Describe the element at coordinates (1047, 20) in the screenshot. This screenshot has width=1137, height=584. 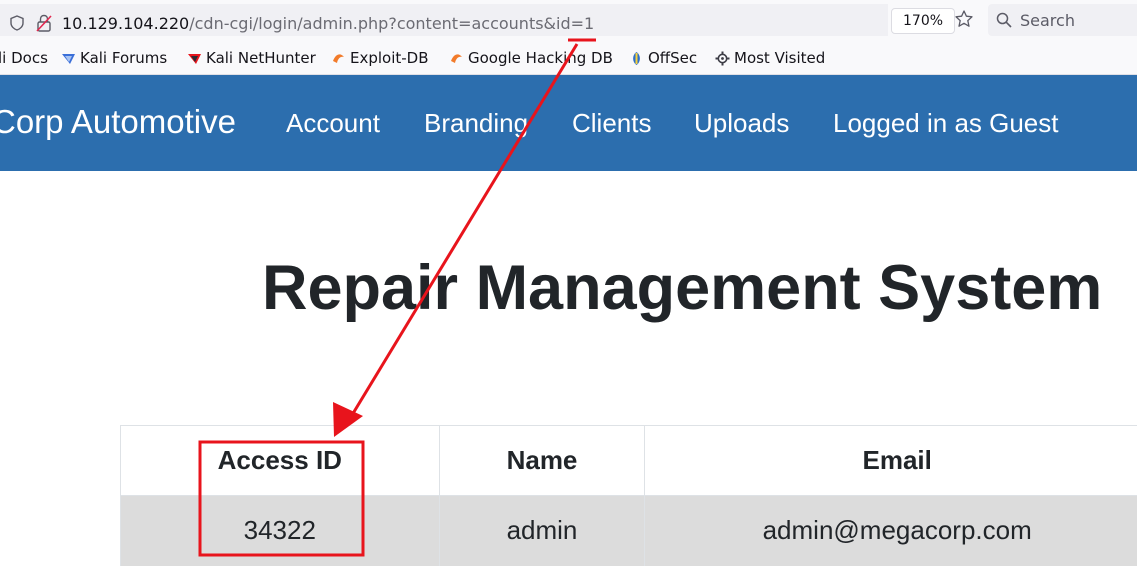
I see `search-placeholder: Search` at that location.